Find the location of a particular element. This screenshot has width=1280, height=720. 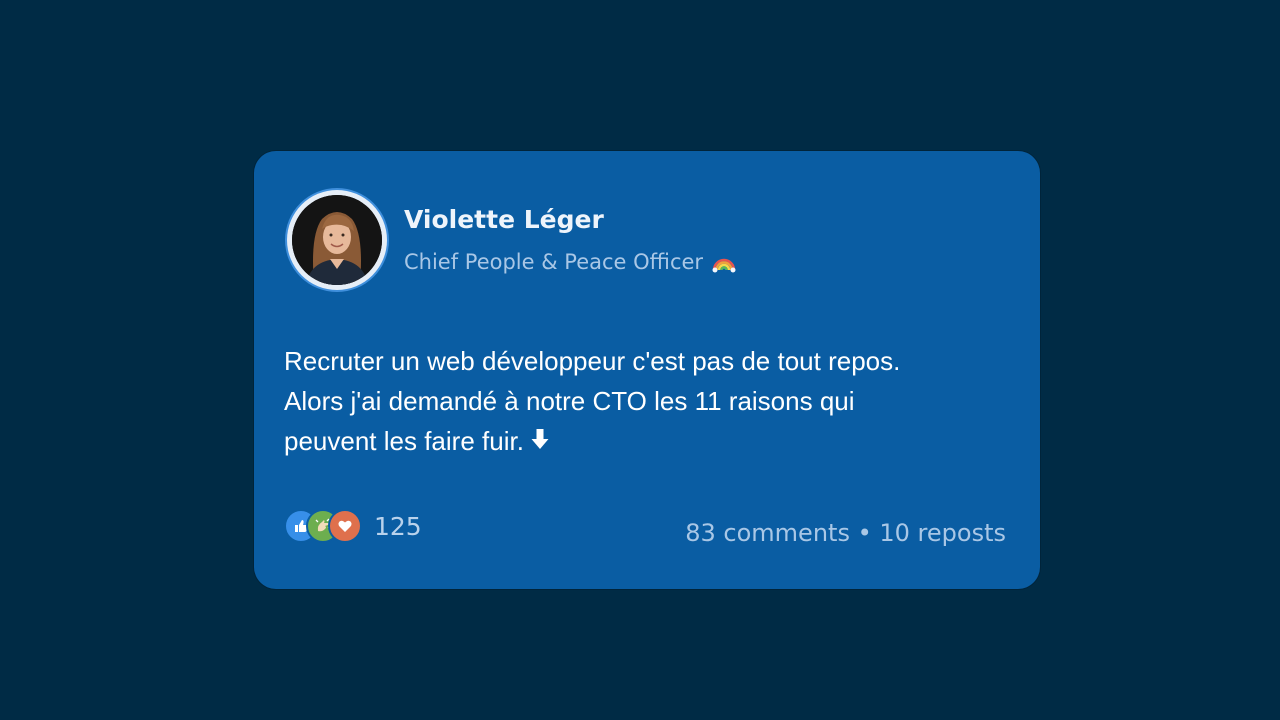

reactions-summary: 125 is located at coordinates (353, 526).